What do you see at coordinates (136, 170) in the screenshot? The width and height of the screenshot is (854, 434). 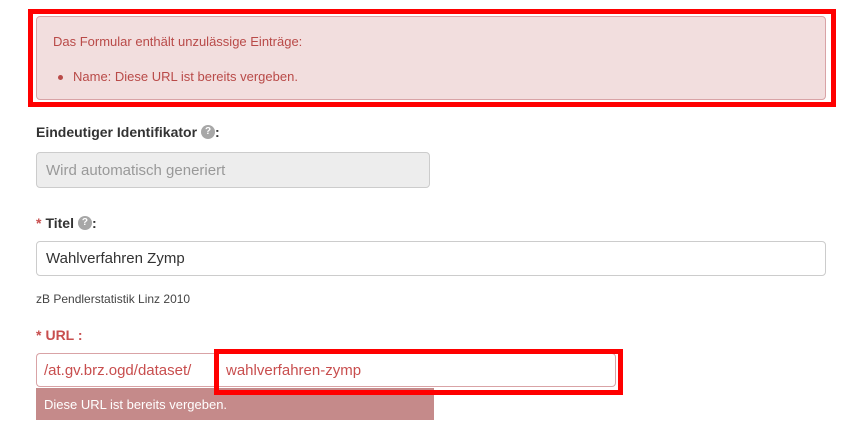 I see `identifier-value: Wird automatisch generiert` at bounding box center [136, 170].